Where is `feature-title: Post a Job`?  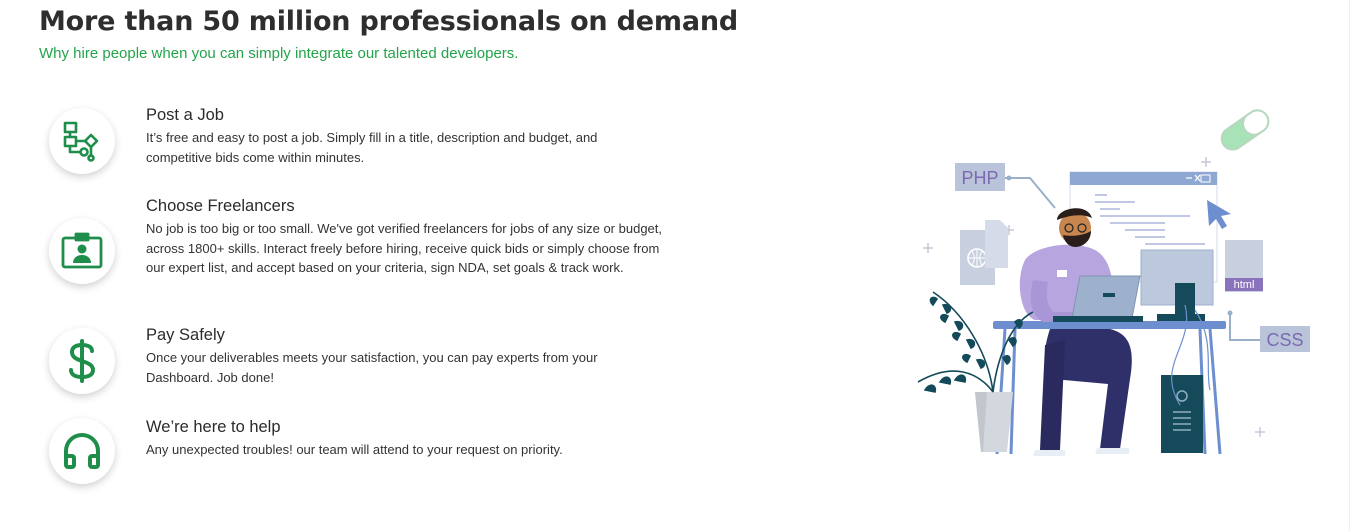 feature-title: Post a Job is located at coordinates (185, 115).